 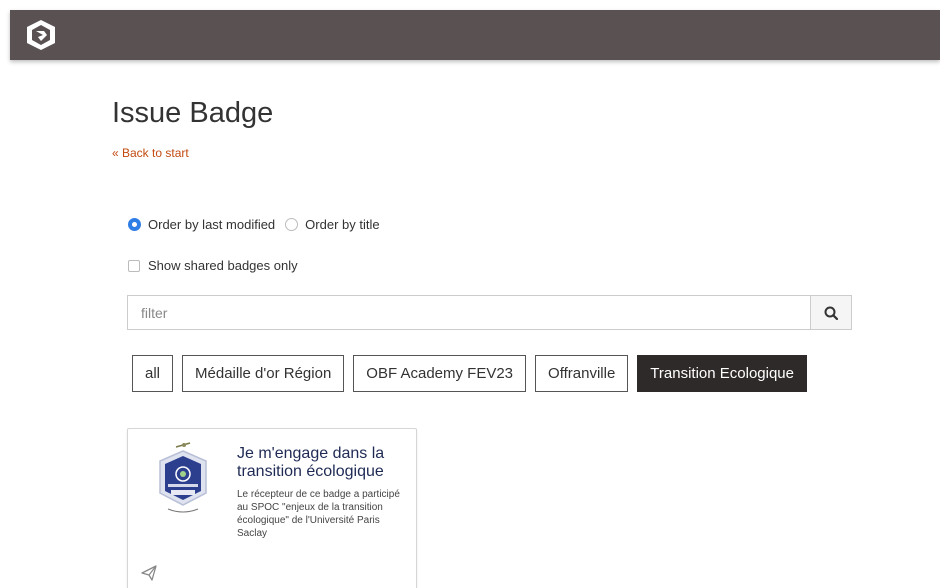 What do you see at coordinates (263, 373) in the screenshot?
I see `tag-medaille-or-region: Médaille d'or Région` at bounding box center [263, 373].